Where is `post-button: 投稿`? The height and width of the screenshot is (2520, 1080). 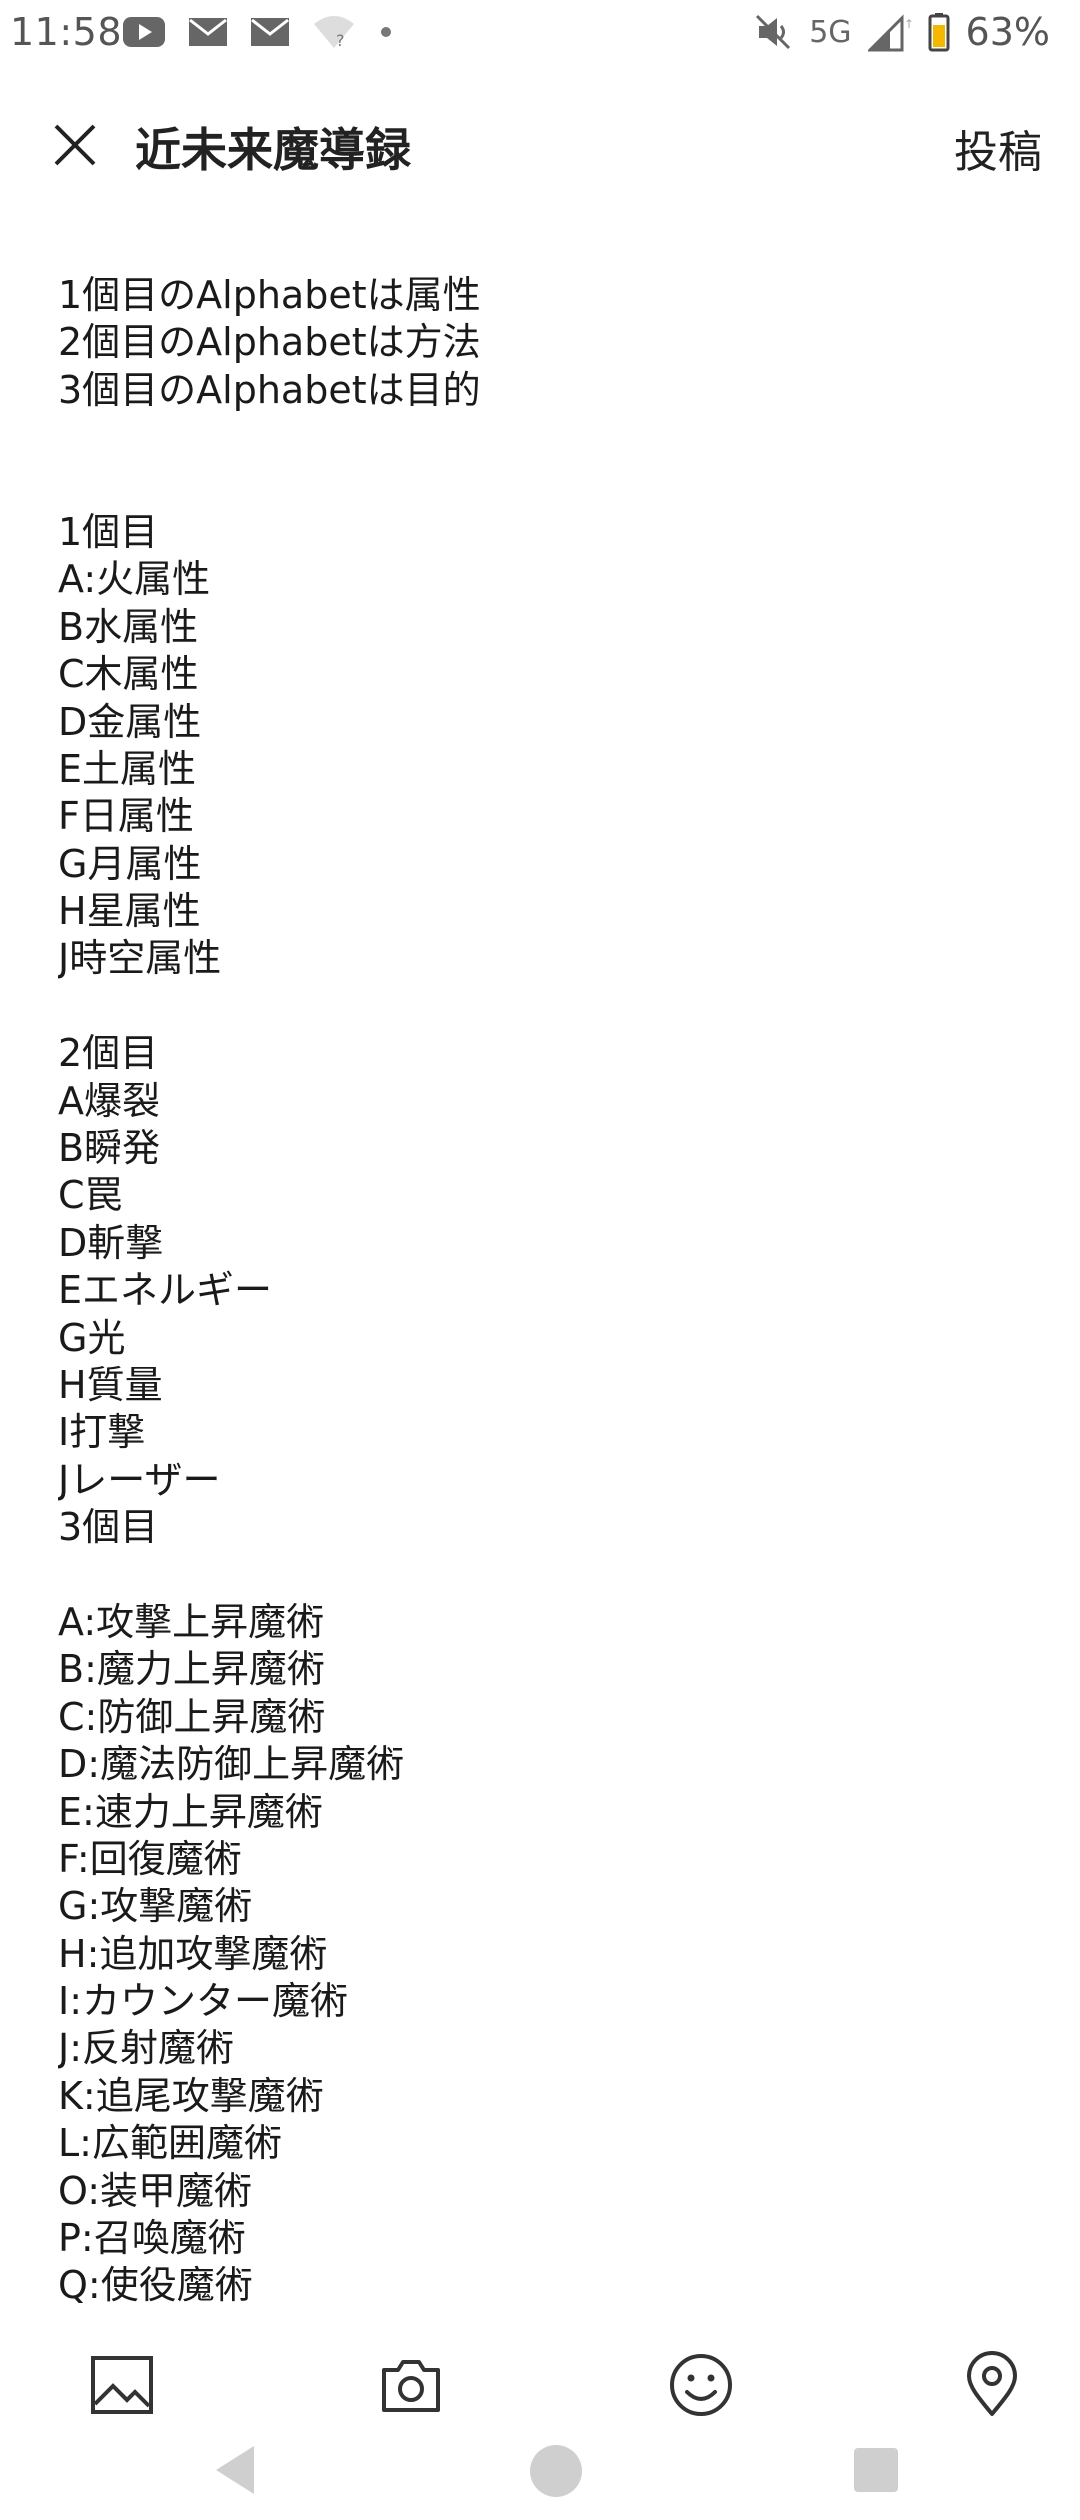 post-button: 投稿 is located at coordinates (998, 148).